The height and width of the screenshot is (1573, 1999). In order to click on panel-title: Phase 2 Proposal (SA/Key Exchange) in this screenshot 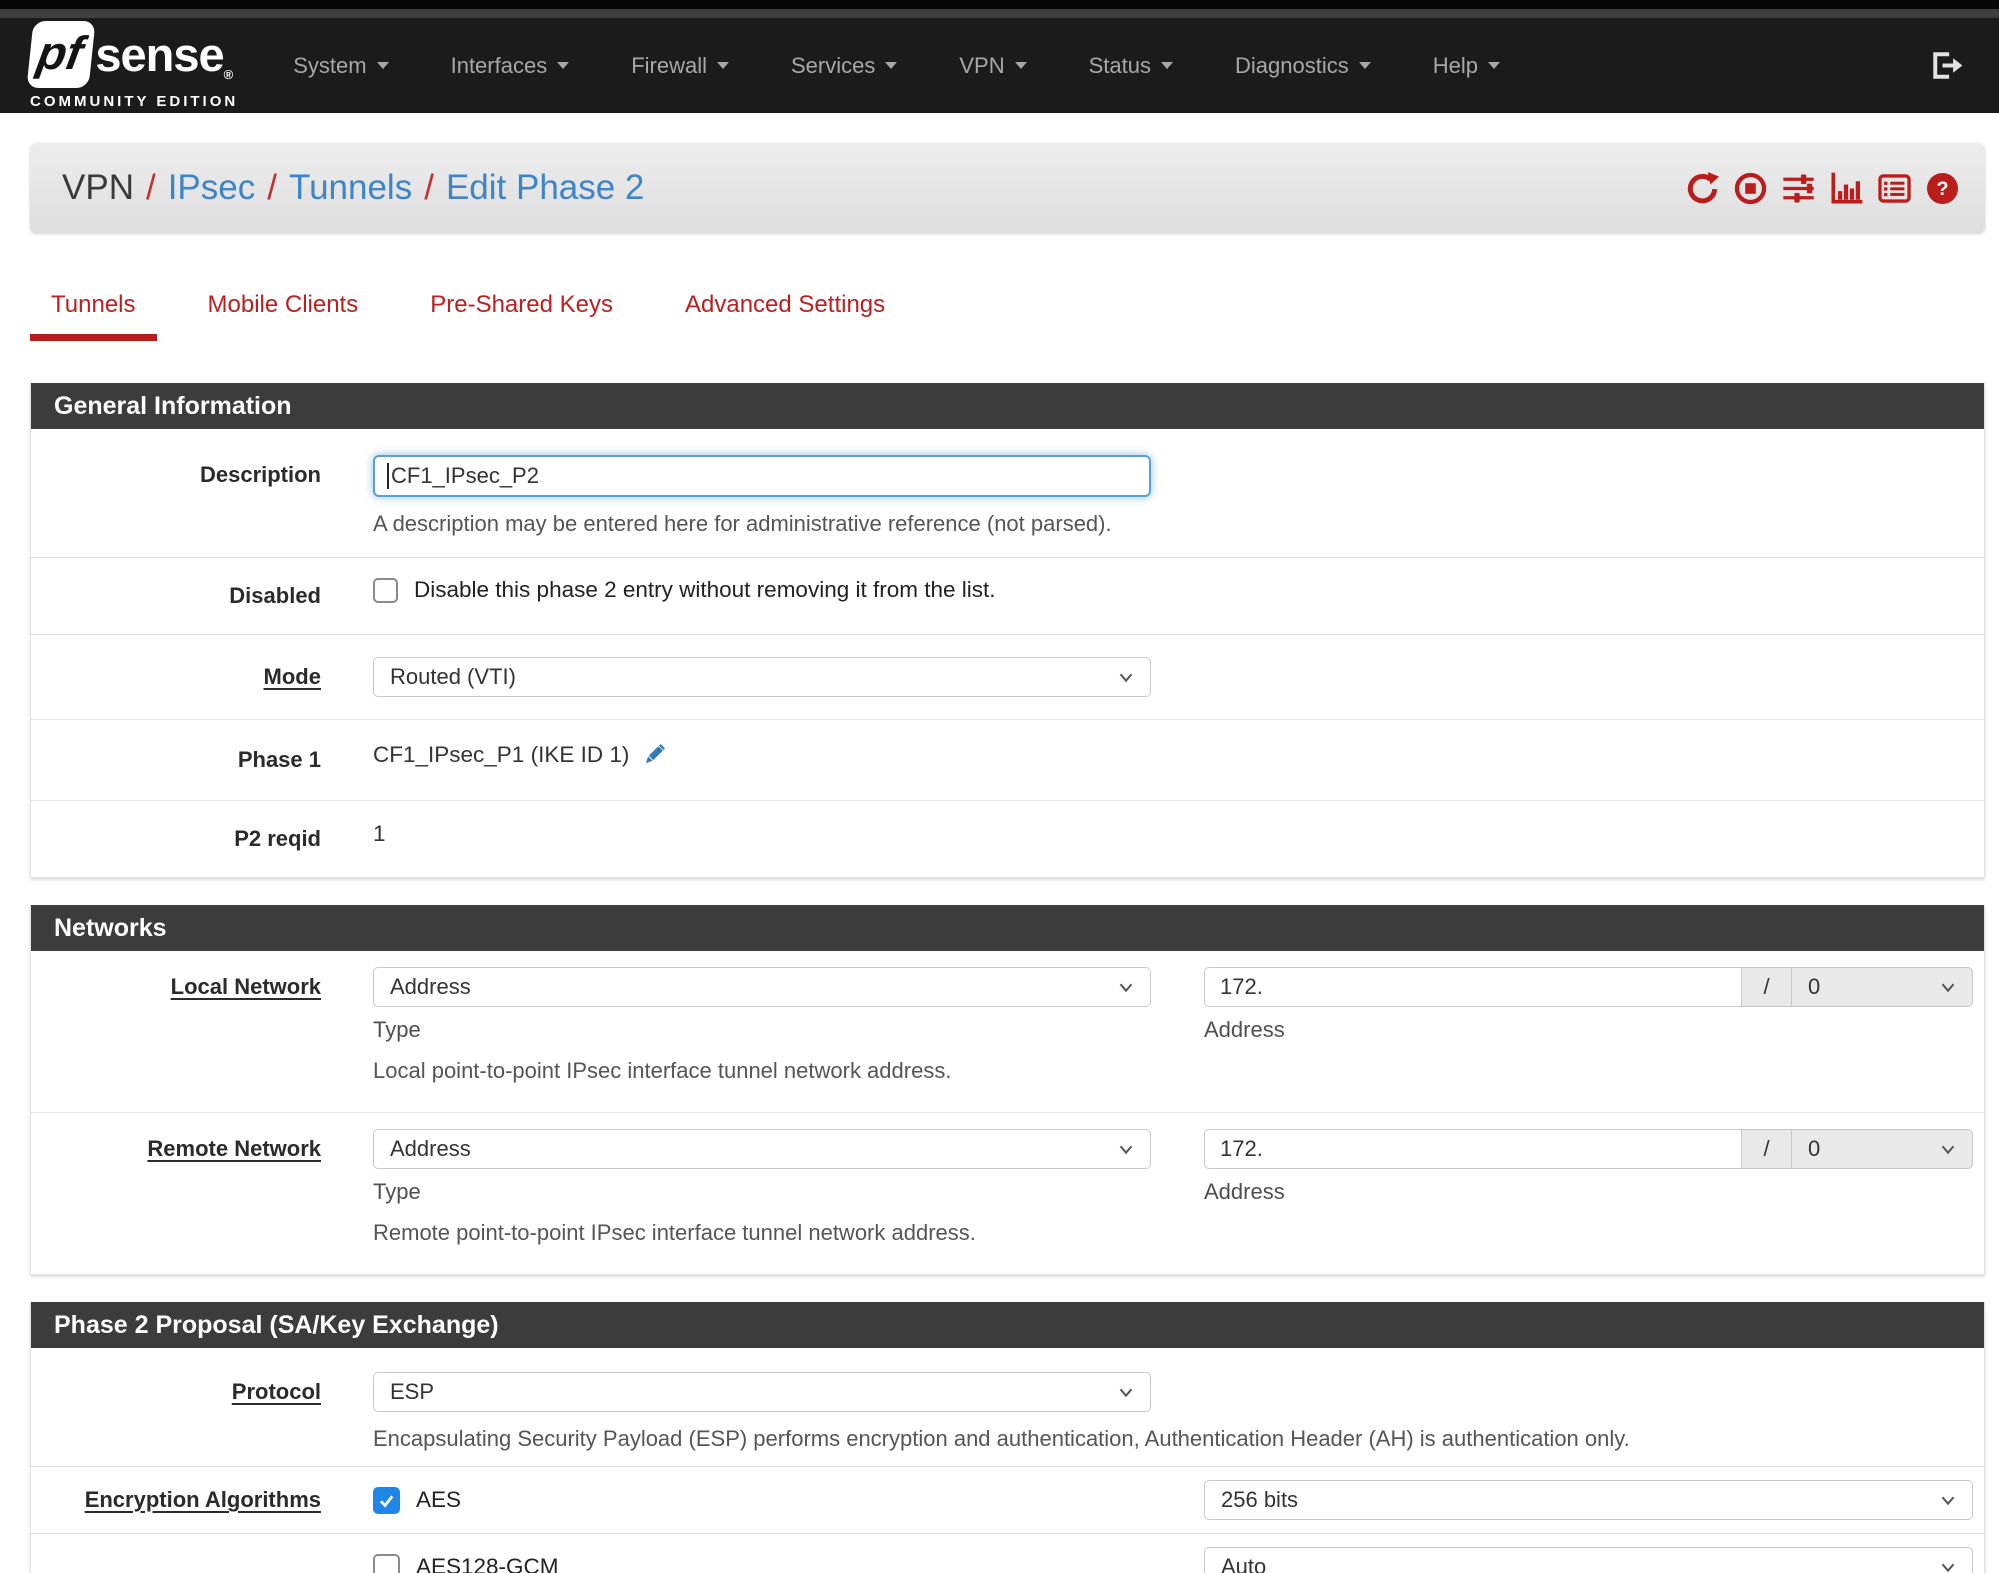, I will do `click(1007, 1325)`.